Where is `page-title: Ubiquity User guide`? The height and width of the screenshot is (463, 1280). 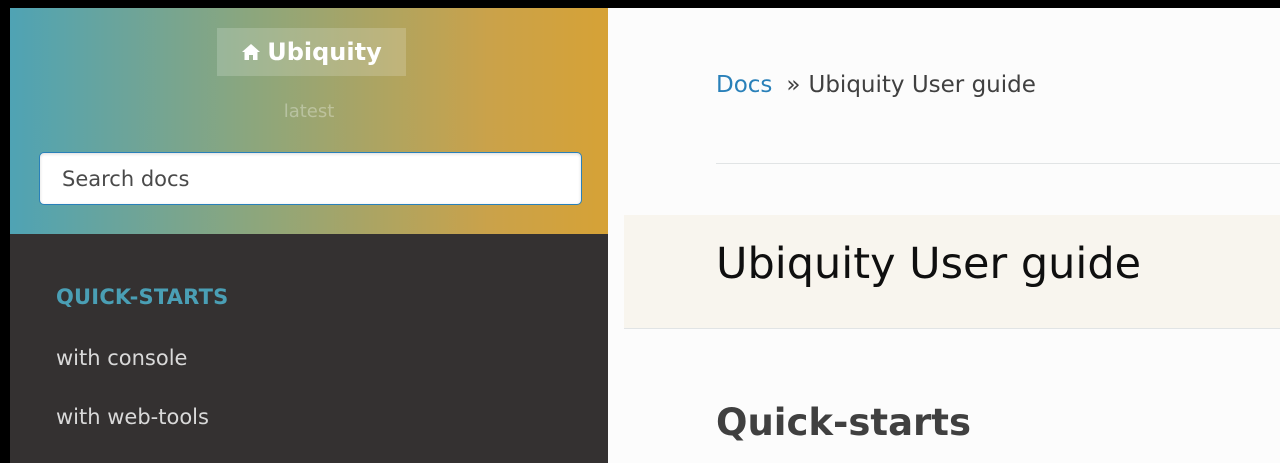 page-title: Ubiquity User guide is located at coordinates (929, 264).